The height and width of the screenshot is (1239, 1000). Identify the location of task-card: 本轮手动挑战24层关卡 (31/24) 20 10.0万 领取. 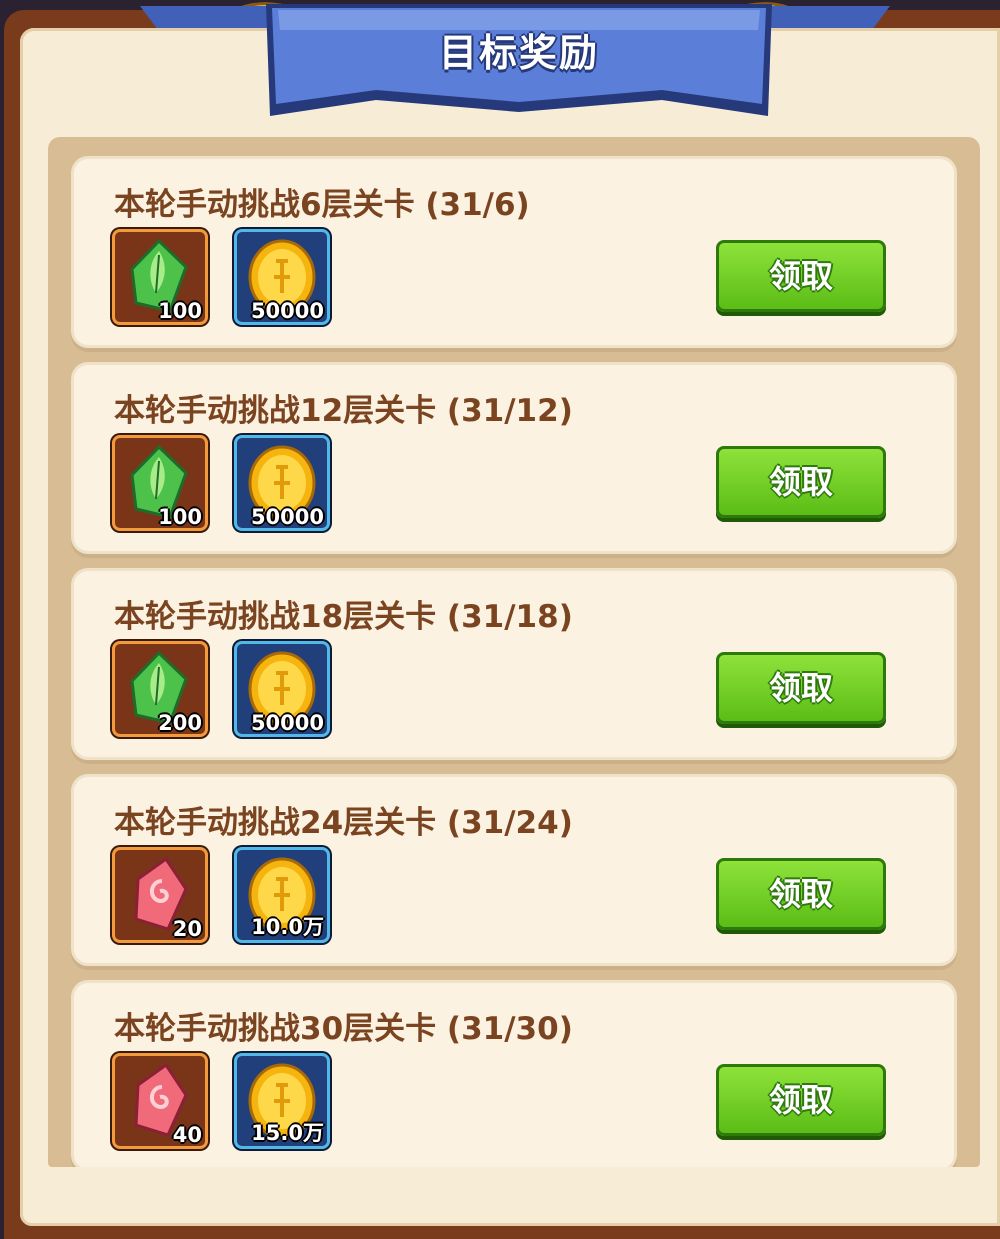
(514, 870).